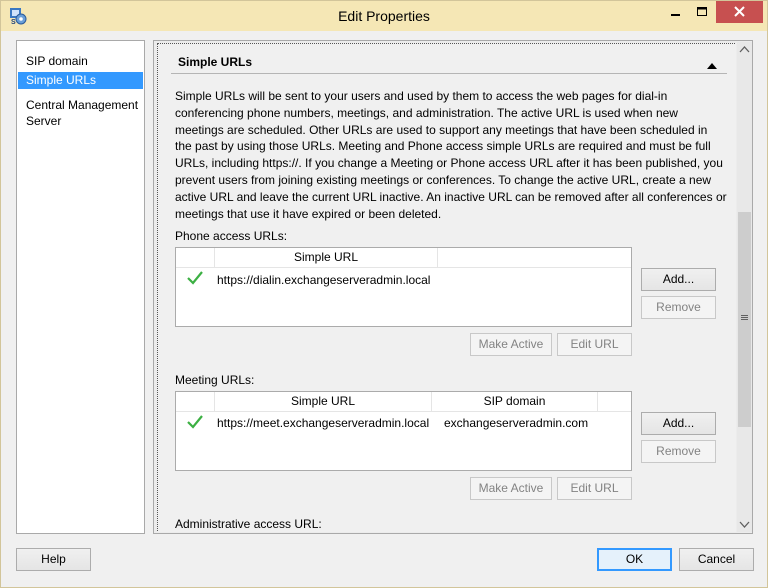 The width and height of the screenshot is (768, 588). Describe the element at coordinates (678, 451) in the screenshot. I see `meeting-remove-button: Remove` at that location.